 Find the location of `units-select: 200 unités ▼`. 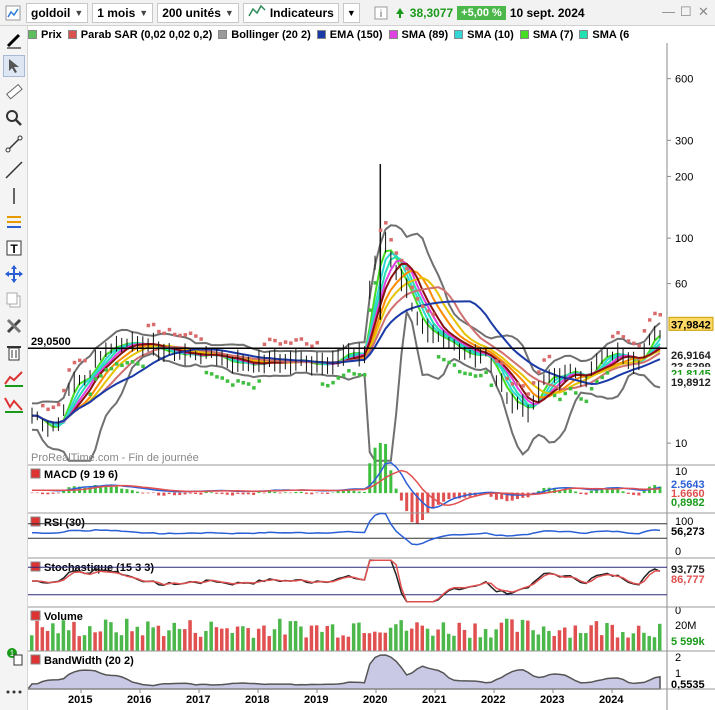

units-select: 200 unités ▼ is located at coordinates (198, 12).